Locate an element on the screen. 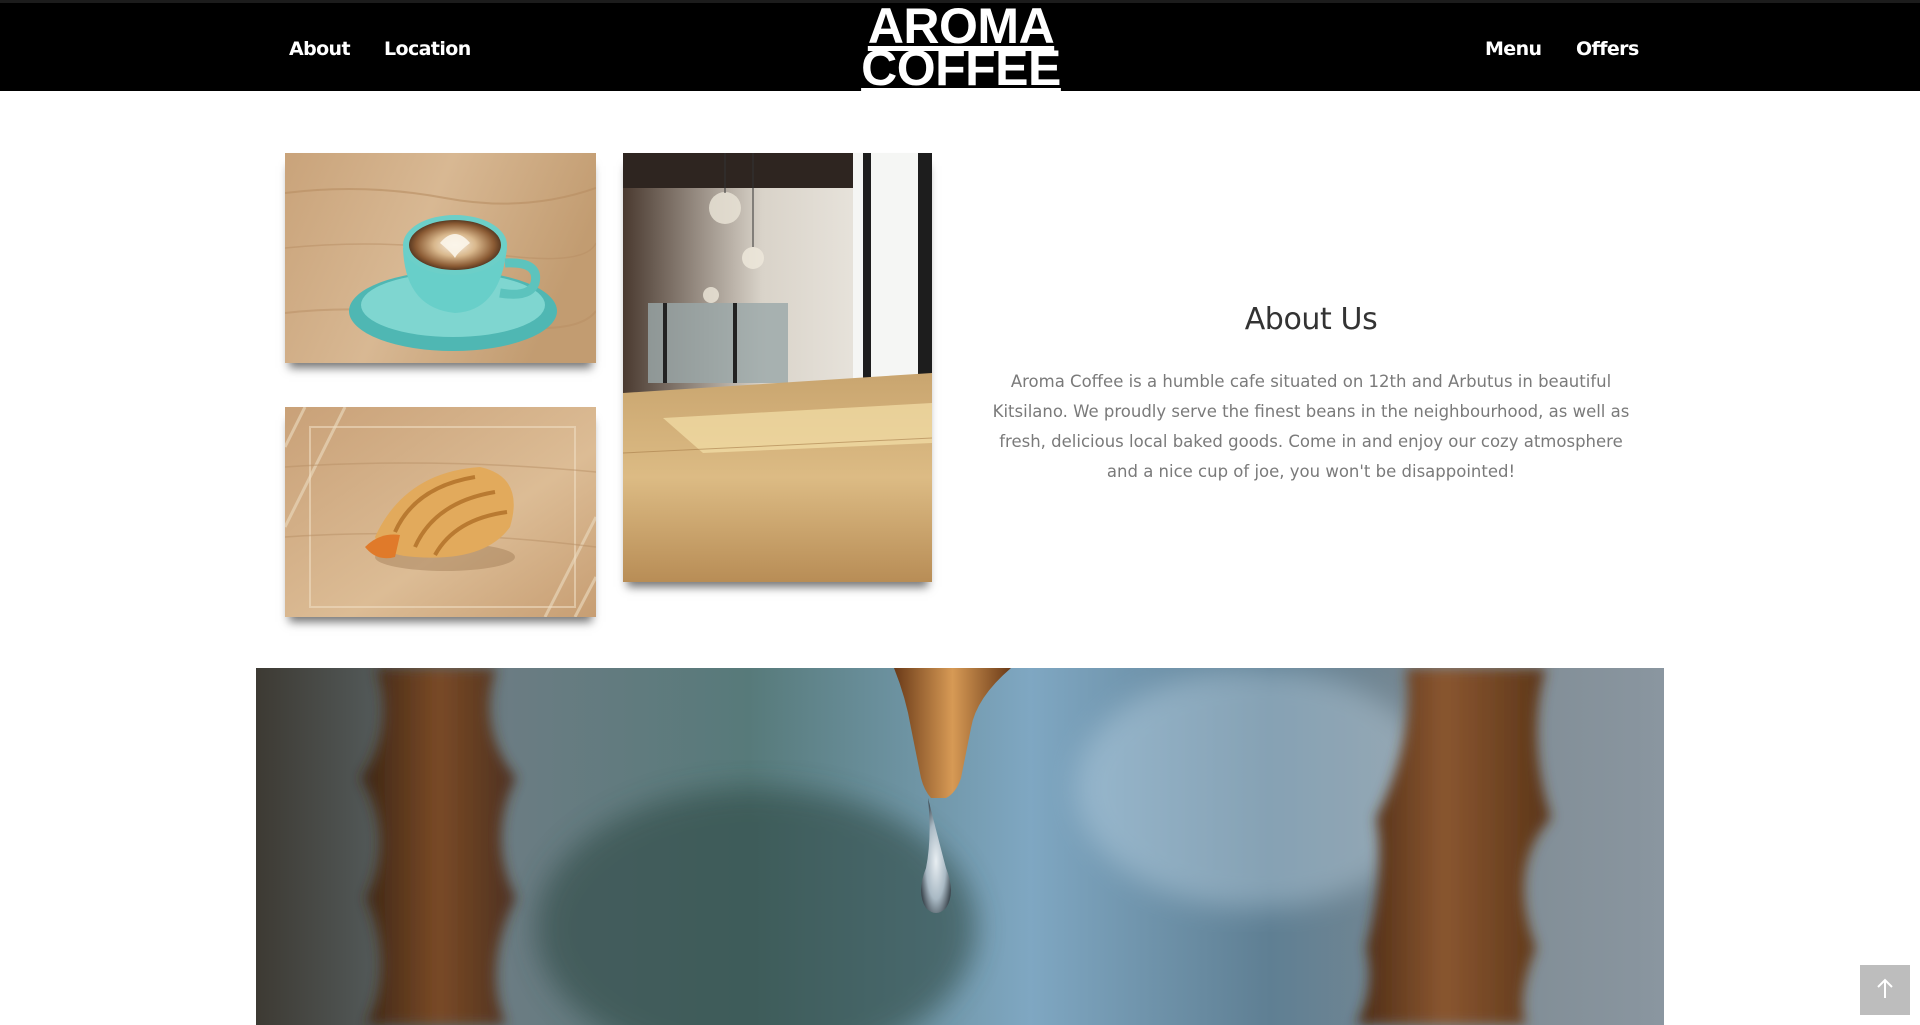  top-navbar: About Location AROMA COFFEE Menu Offers is located at coordinates (960, 48).